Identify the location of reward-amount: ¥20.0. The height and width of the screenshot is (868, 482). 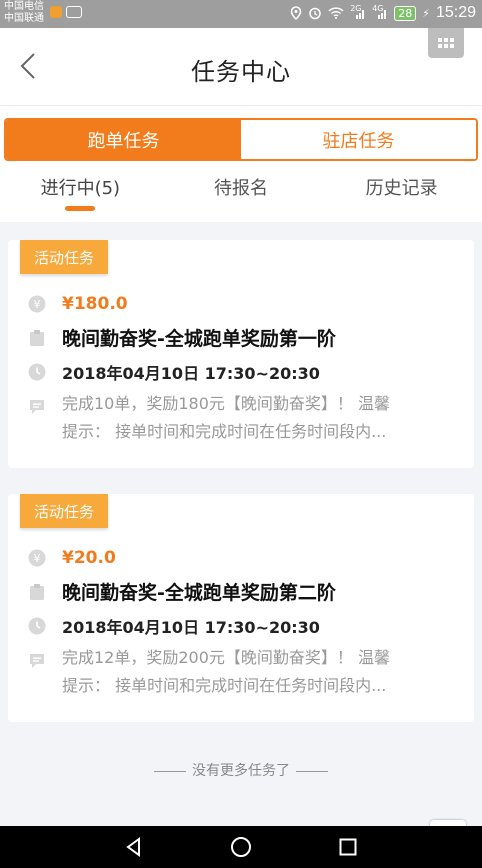
(89, 558).